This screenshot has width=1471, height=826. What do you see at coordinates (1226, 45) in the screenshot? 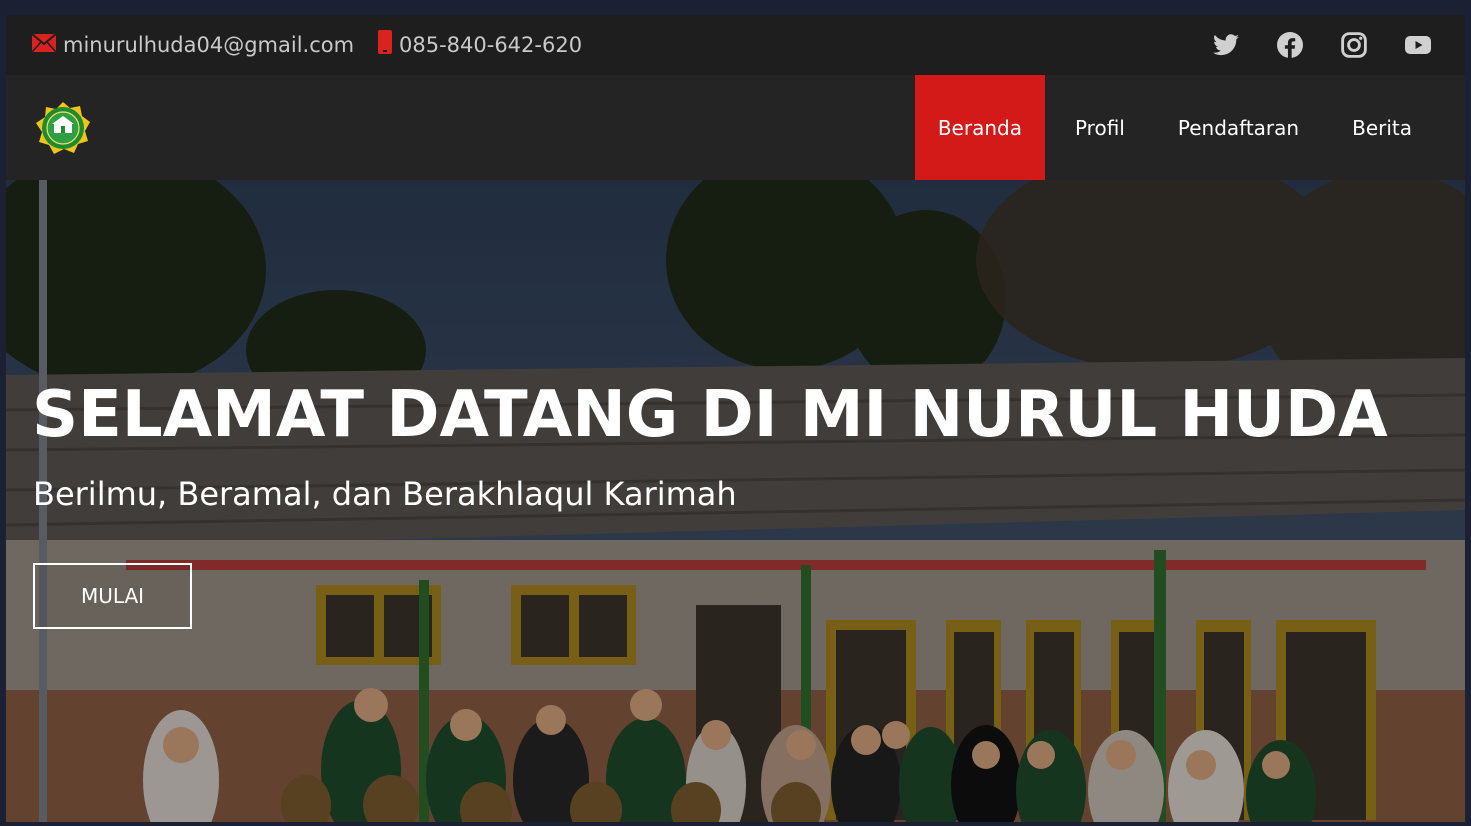
I see `twitter-icon` at bounding box center [1226, 45].